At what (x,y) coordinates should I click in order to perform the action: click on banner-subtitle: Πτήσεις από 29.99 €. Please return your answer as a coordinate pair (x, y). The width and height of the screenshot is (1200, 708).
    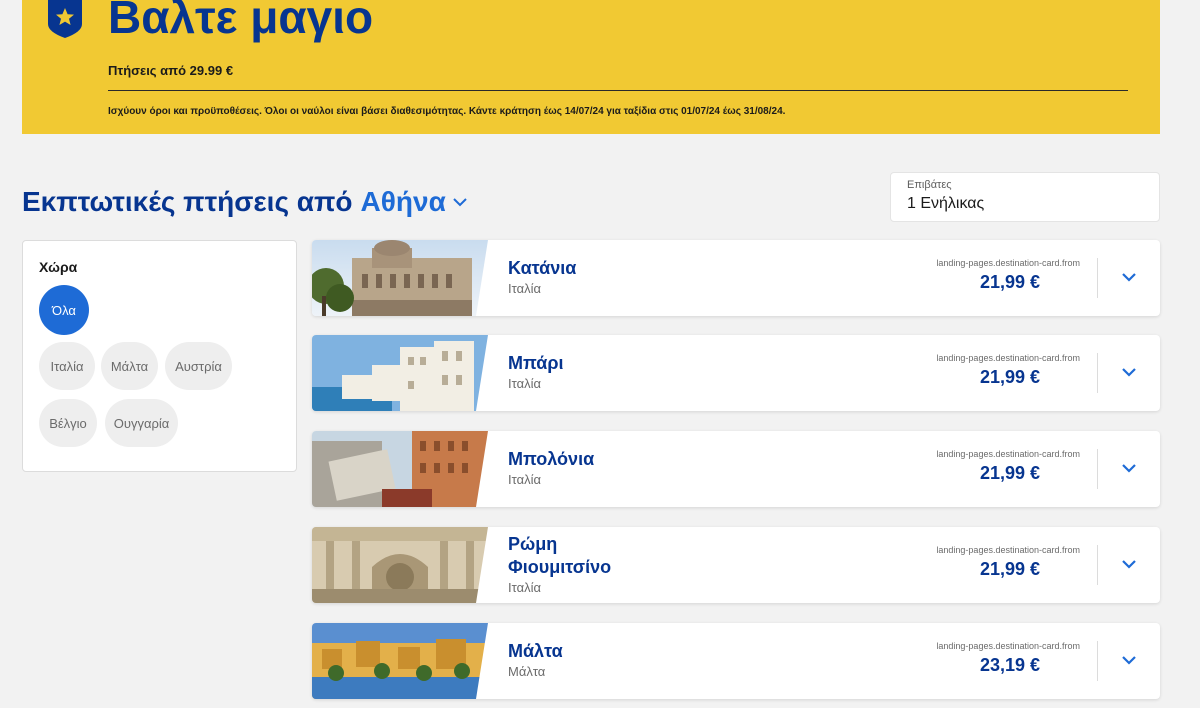
    Looking at the image, I should click on (171, 70).